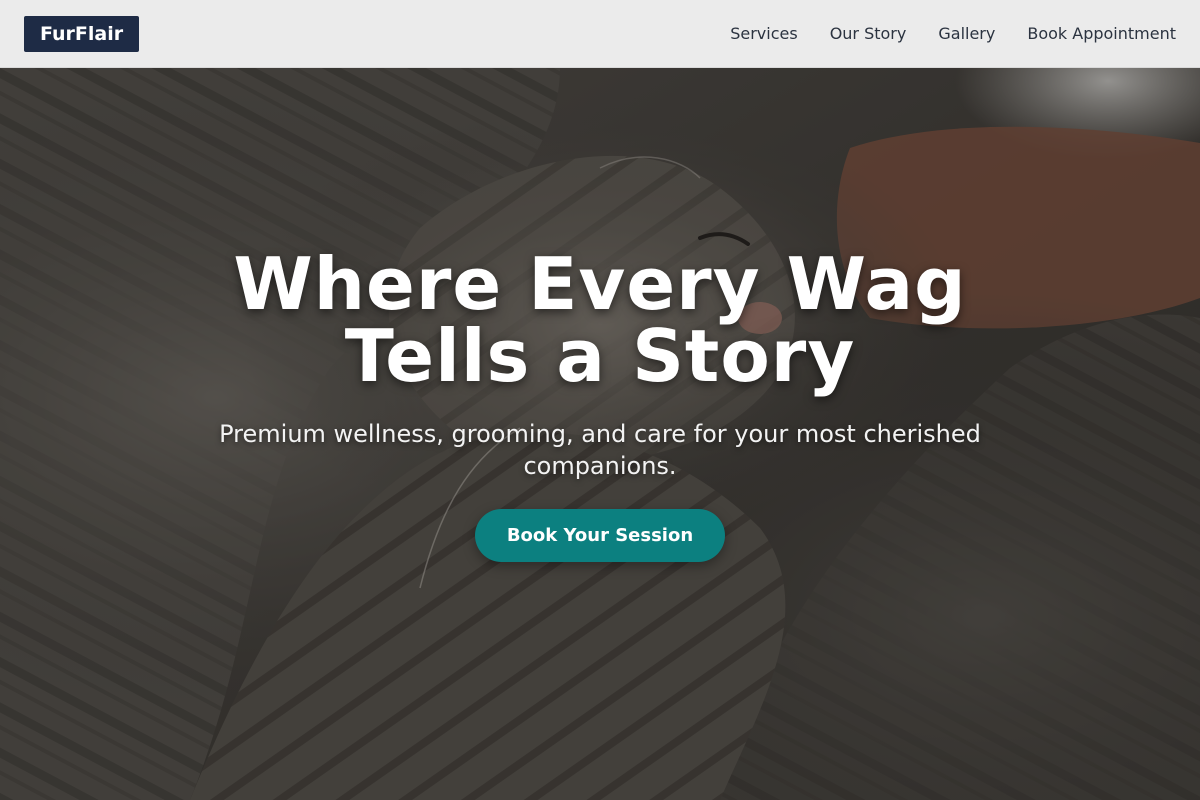 Image resolution: width=1200 pixels, height=800 pixels. I want to click on nav-link-book-appointment: Book Appointment, so click(1101, 33).